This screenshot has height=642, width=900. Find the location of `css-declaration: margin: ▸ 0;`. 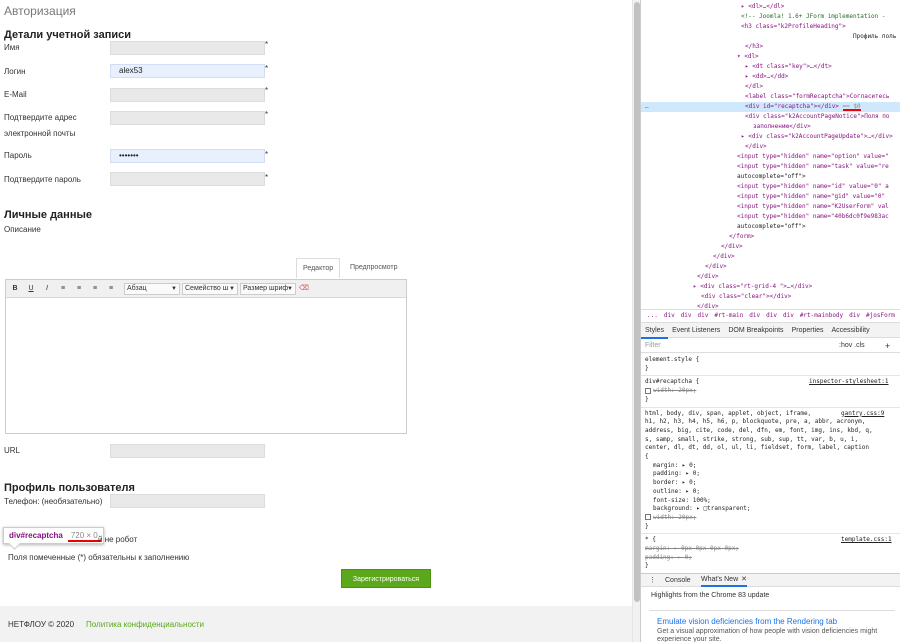

css-declaration: margin: ▸ 0; is located at coordinates (670, 466).